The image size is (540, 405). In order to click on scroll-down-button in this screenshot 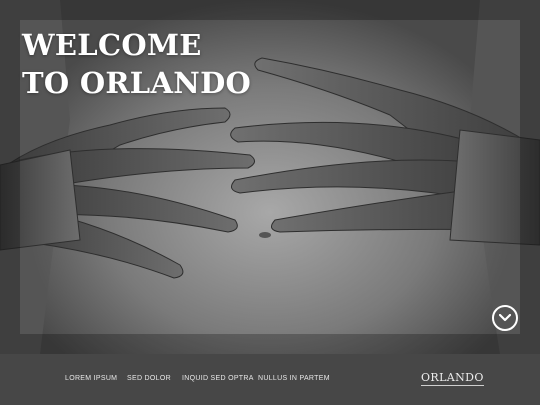, I will do `click(505, 318)`.